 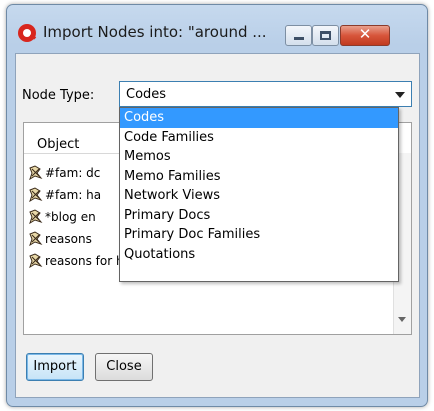 I want to click on dropdown-option-code-families: Code Families, so click(x=259, y=138).